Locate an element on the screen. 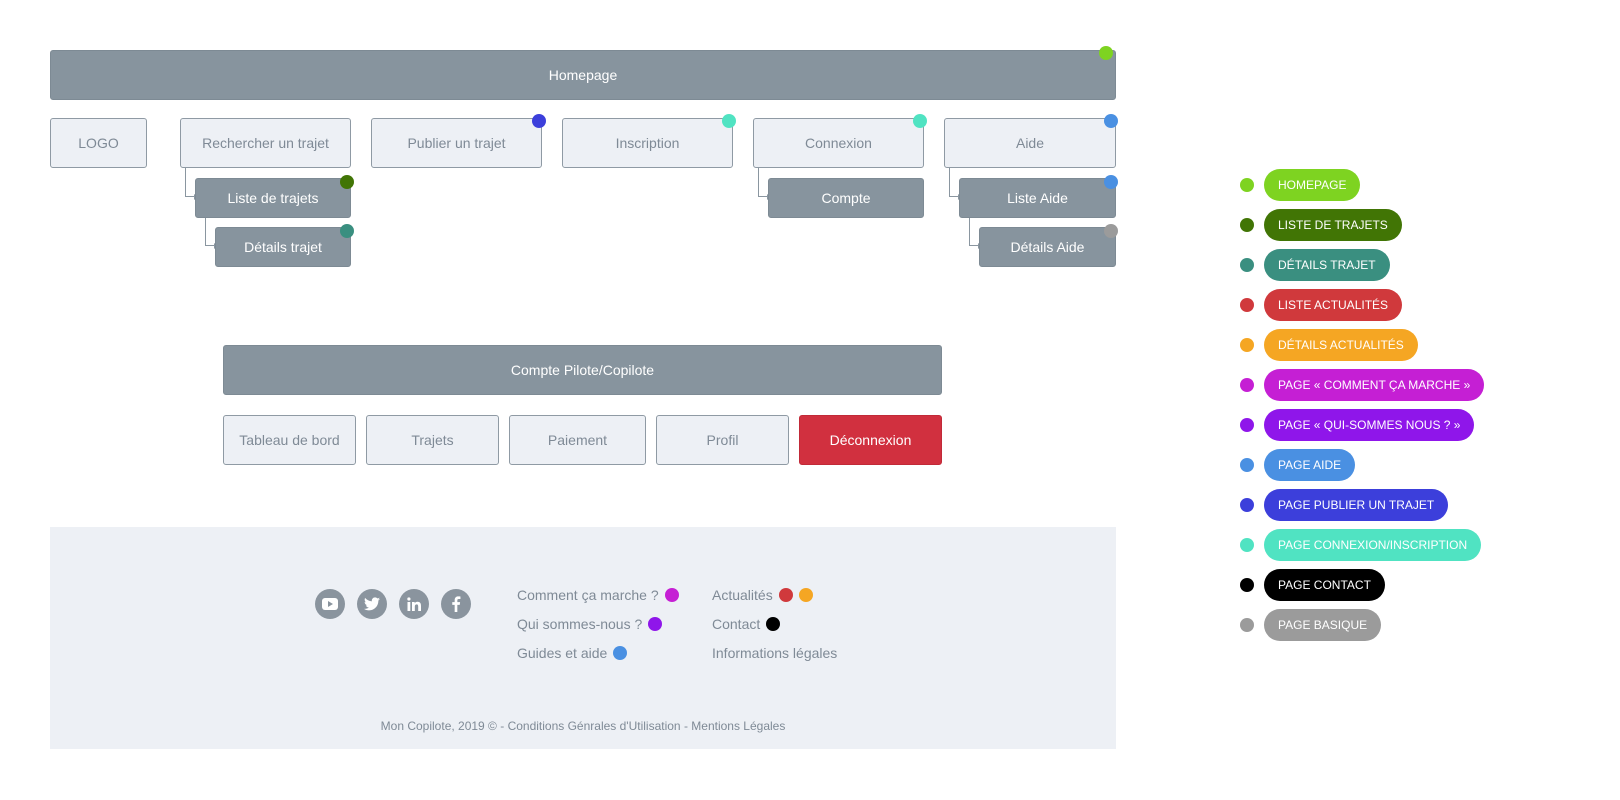  footer-link-actualites: Actualités is located at coordinates (762, 595).